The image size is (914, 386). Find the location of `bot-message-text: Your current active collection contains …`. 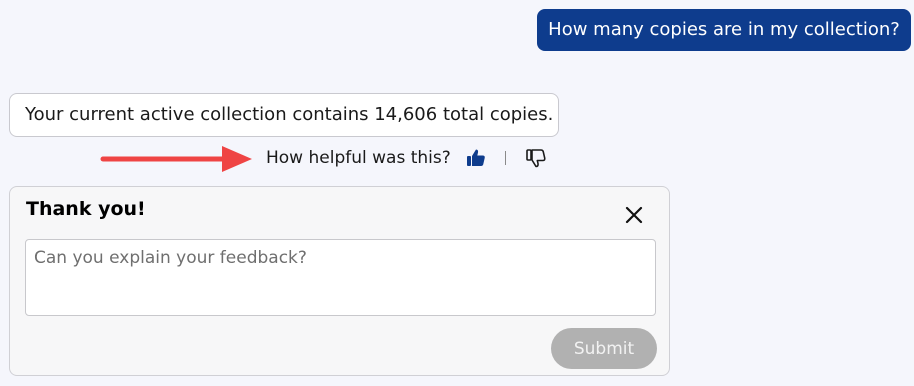

bot-message-text: Your current active collection contains … is located at coordinates (289, 114).